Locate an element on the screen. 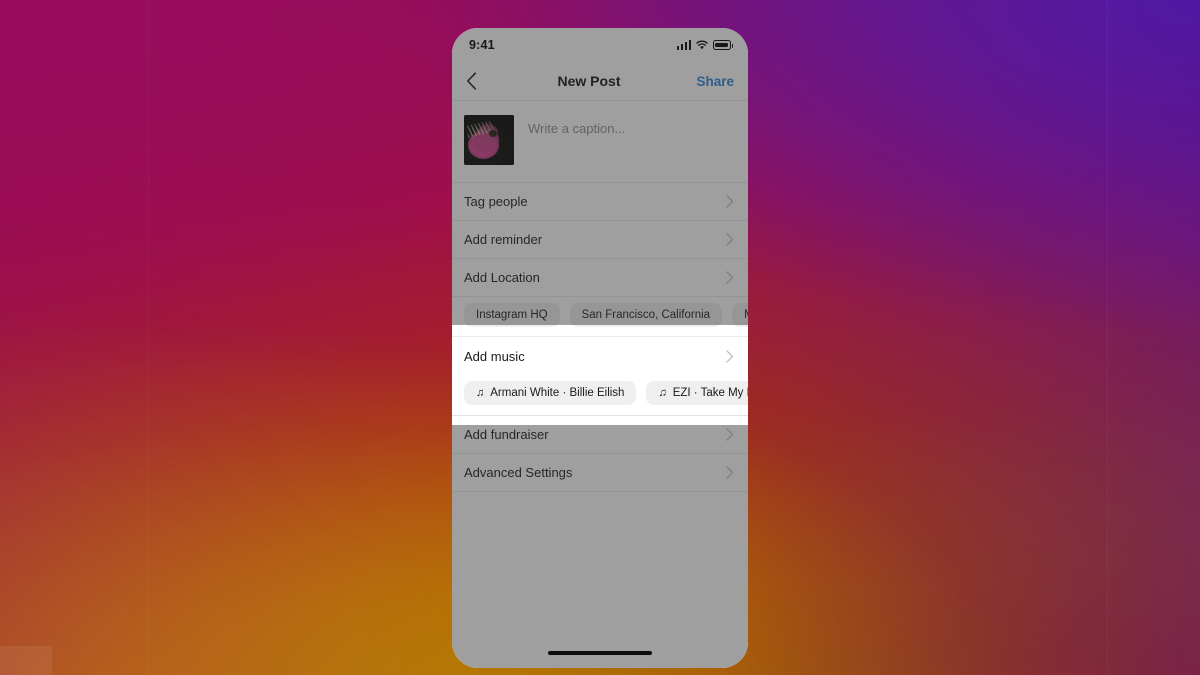 This screenshot has height=675, width=1200. nav-bar: New Post Share is located at coordinates (600, 81).